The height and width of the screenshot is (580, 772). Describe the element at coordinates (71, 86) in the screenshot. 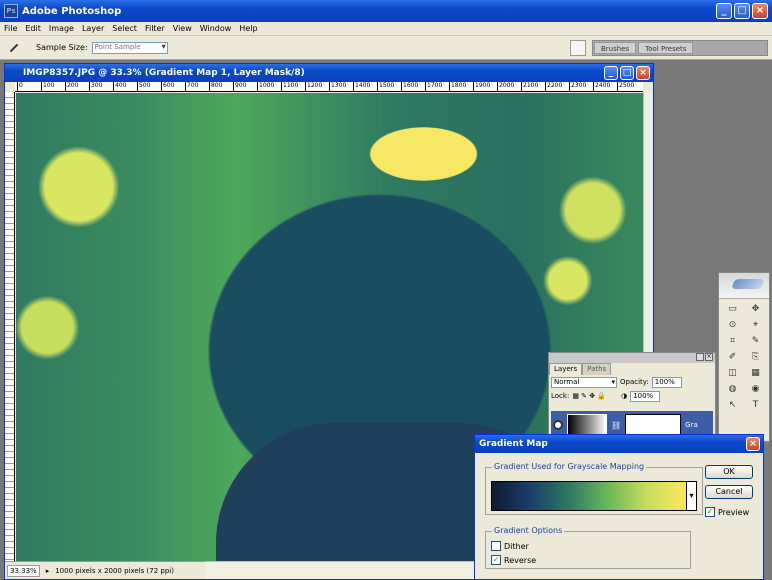

I see `ruler-tick: 200` at that location.